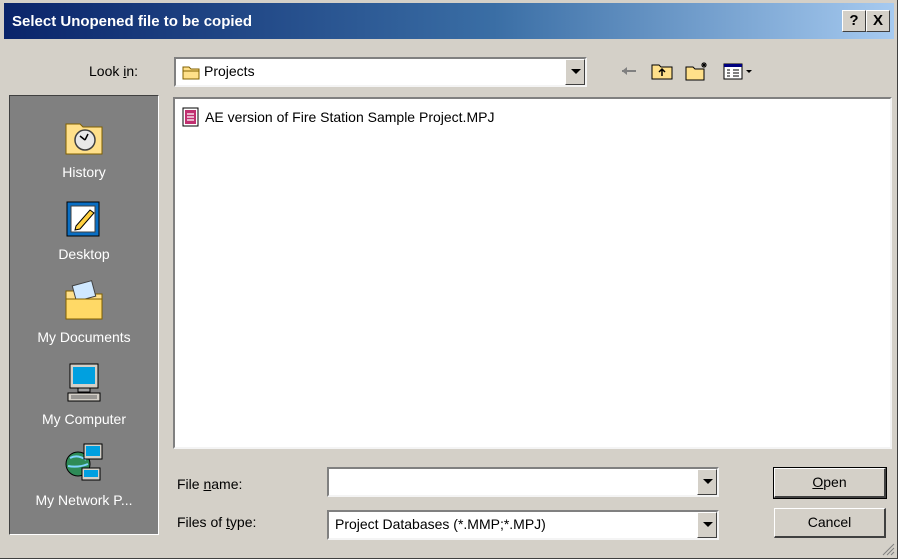 Image resolution: width=898 pixels, height=559 pixels. Describe the element at coordinates (114, 71) in the screenshot. I see `look-in-label: Look in:` at that location.